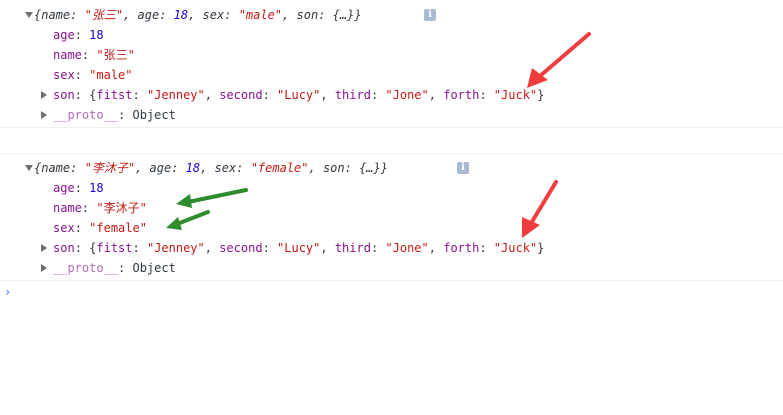 The width and height of the screenshot is (783, 415). Describe the element at coordinates (110, 168) in the screenshot. I see `summary-name-value: "李沐子"` at that location.